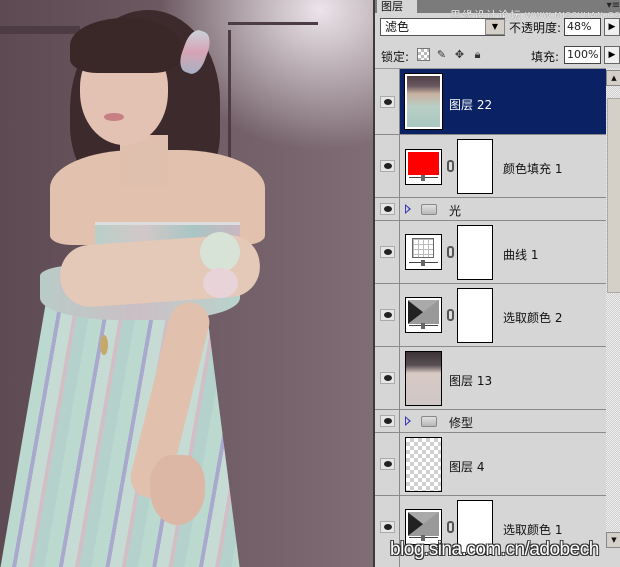  Describe the element at coordinates (423, 248) in the screenshot. I see `curves-icon` at that location.